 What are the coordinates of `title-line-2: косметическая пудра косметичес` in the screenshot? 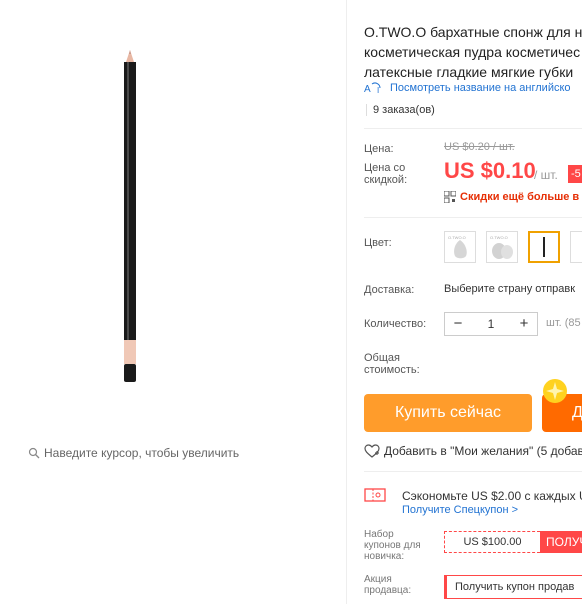 It's located at (472, 52).